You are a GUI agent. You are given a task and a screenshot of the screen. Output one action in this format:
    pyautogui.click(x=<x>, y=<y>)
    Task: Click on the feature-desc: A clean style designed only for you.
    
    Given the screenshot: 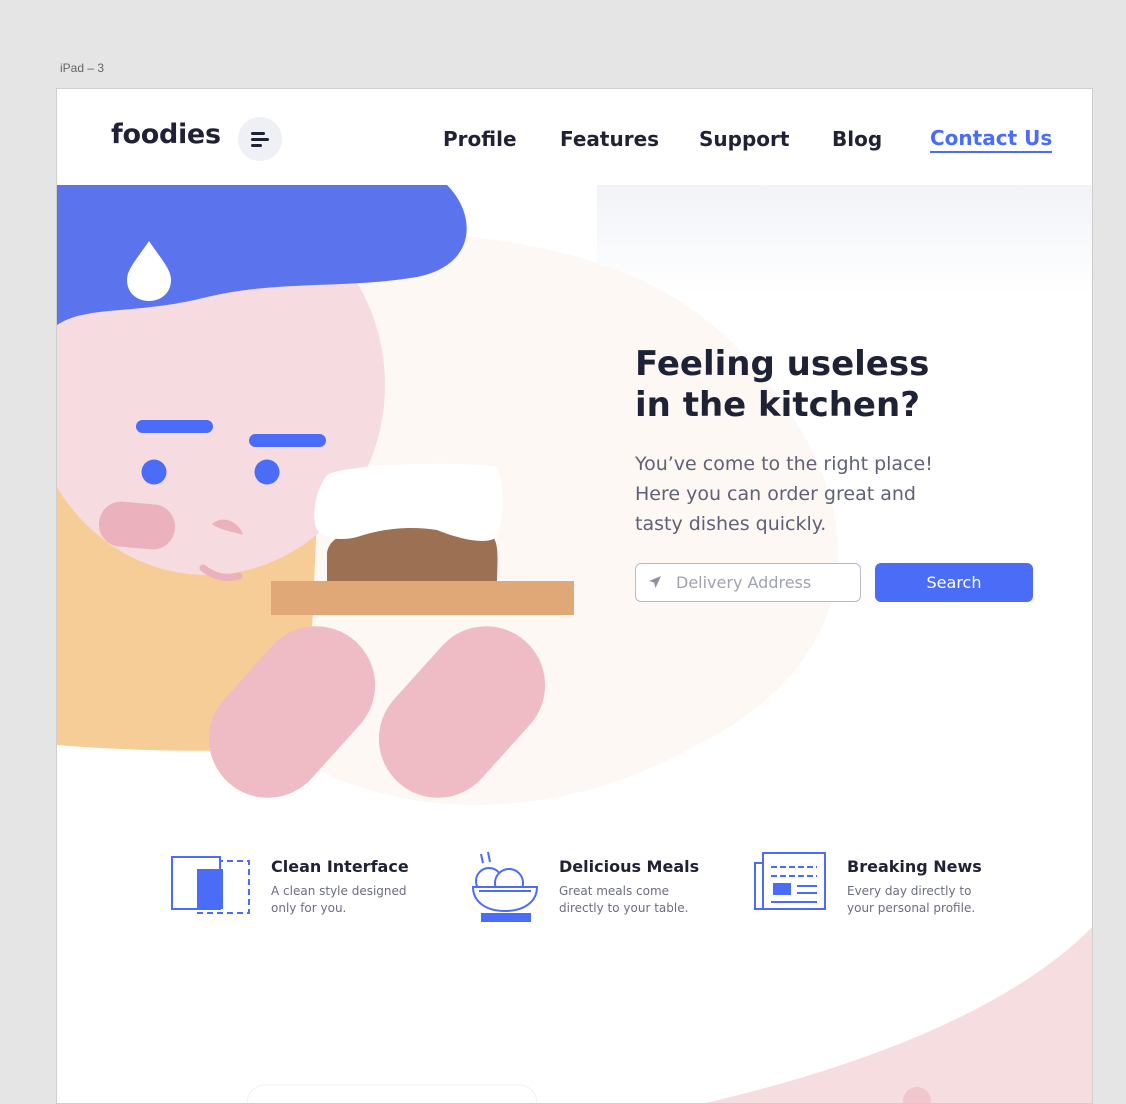 What is the action you would take?
    pyautogui.click(x=339, y=899)
    